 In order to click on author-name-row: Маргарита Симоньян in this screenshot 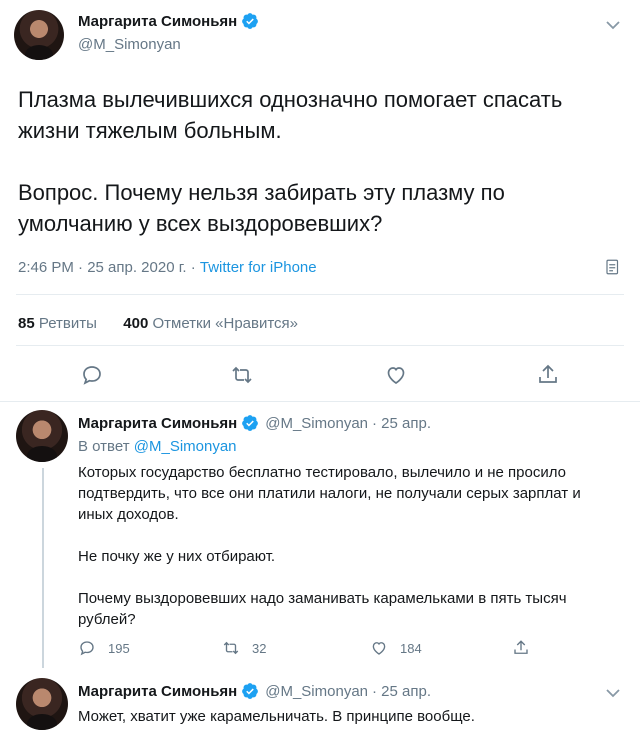, I will do `click(168, 21)`.